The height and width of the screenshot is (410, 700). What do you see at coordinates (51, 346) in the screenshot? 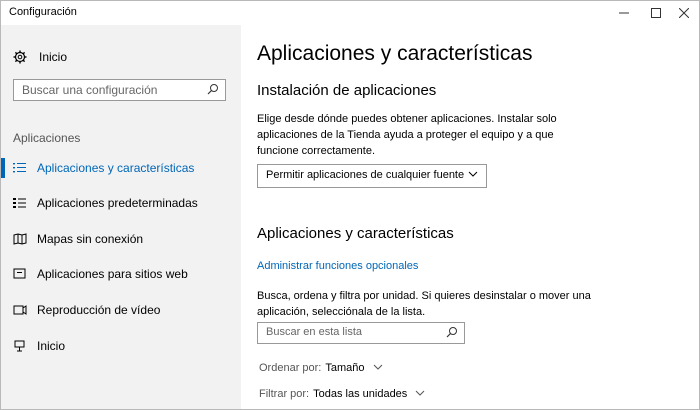
I see `sidebar-item-label: Inicio` at bounding box center [51, 346].